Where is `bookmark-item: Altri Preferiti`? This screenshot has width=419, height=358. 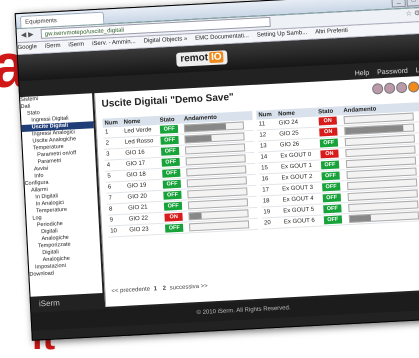 bookmark-item: Altri Preferiti is located at coordinates (331, 32).